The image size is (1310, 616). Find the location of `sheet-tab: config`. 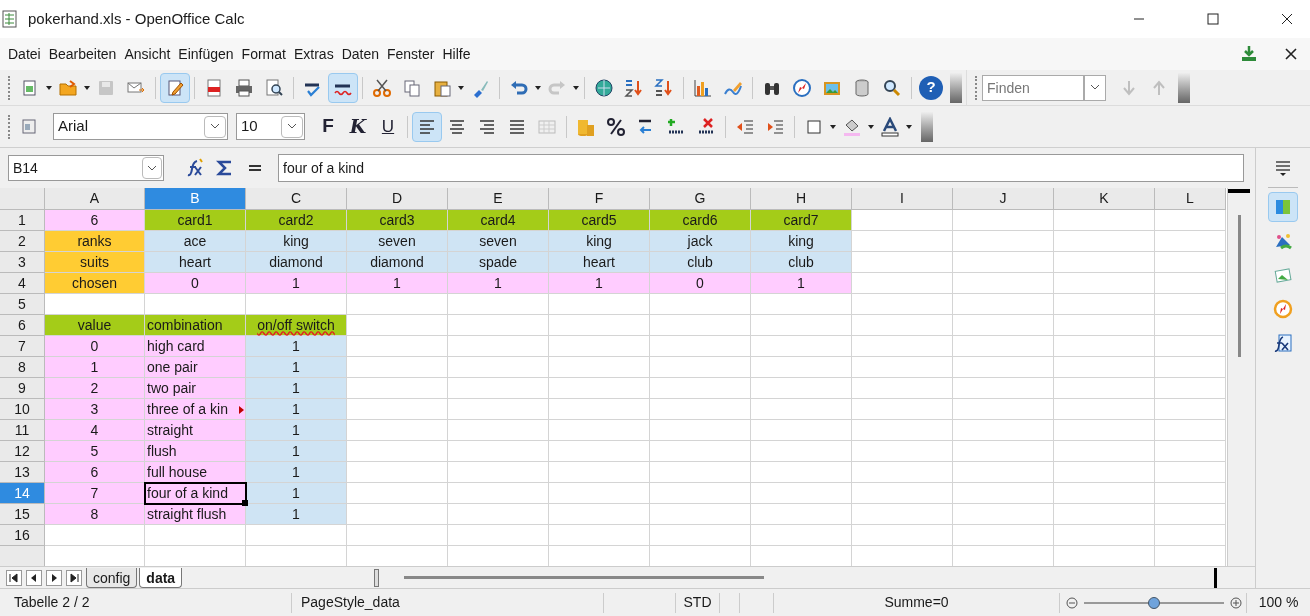

sheet-tab: config is located at coordinates (112, 577).